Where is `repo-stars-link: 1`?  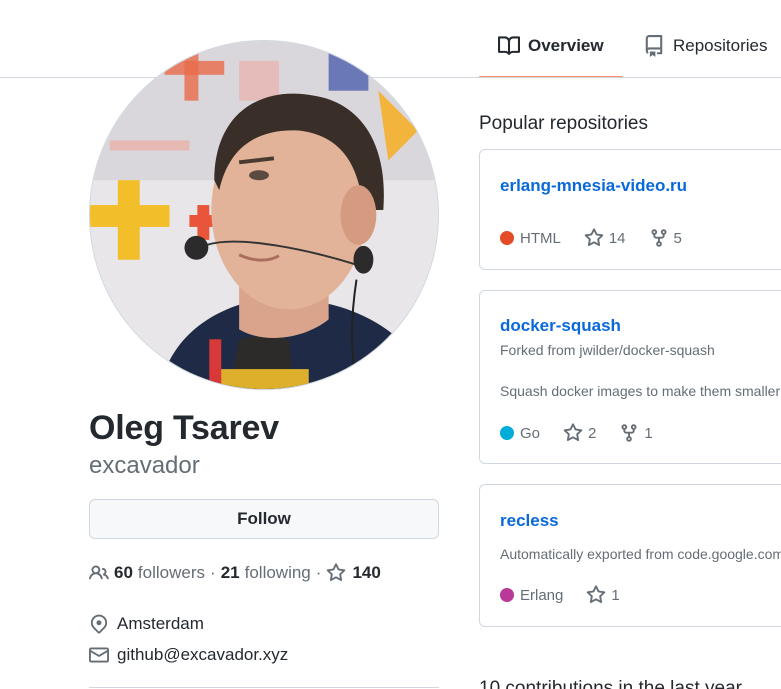 repo-stars-link: 1 is located at coordinates (603, 595).